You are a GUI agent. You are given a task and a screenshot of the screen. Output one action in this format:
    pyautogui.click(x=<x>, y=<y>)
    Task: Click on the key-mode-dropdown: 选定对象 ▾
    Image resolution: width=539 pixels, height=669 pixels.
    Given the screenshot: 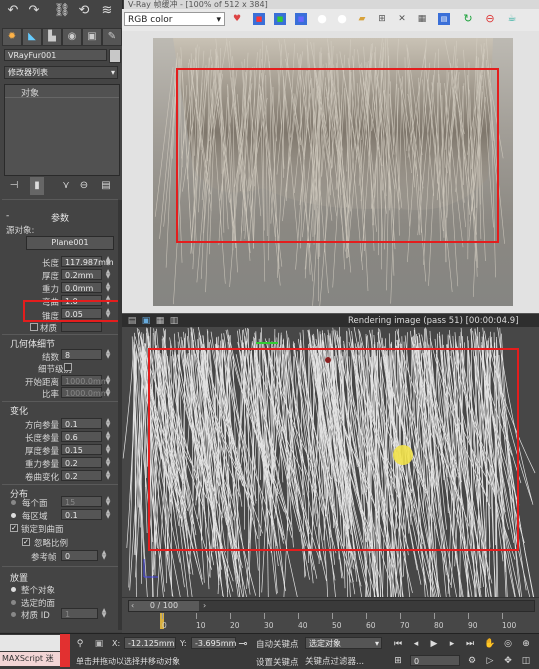 What is the action you would take?
    pyautogui.click(x=343, y=643)
    